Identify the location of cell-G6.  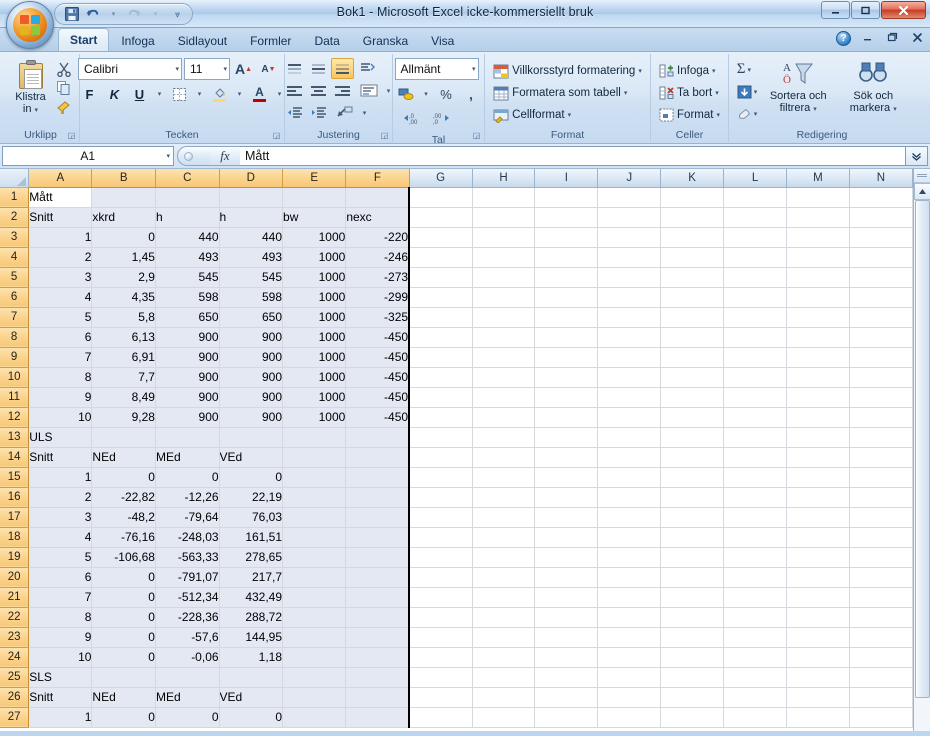
(441, 297).